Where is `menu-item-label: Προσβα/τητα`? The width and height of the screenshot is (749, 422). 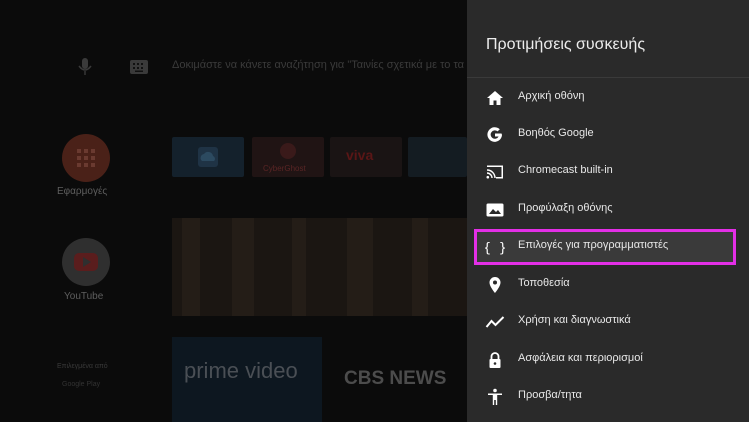
menu-item-label: Προσβα/τητα is located at coordinates (550, 395).